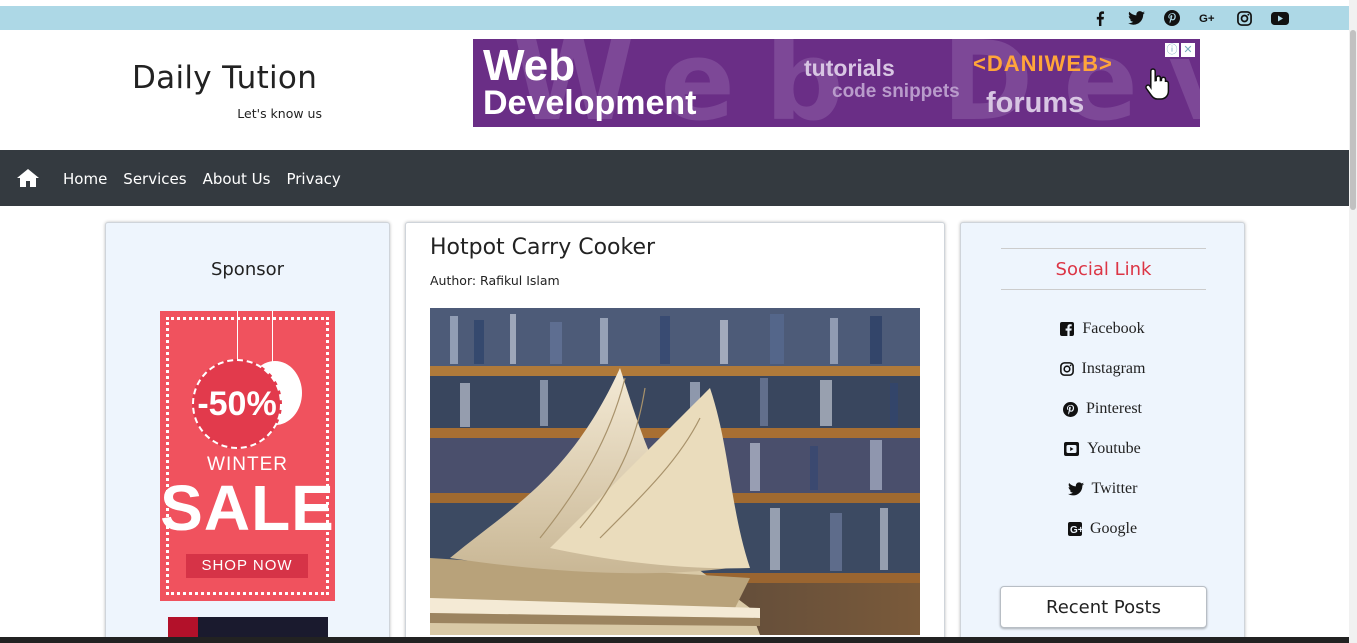 This screenshot has width=1357, height=643. Describe the element at coordinates (237, 404) in the screenshot. I see `discount-text: -50%` at that location.